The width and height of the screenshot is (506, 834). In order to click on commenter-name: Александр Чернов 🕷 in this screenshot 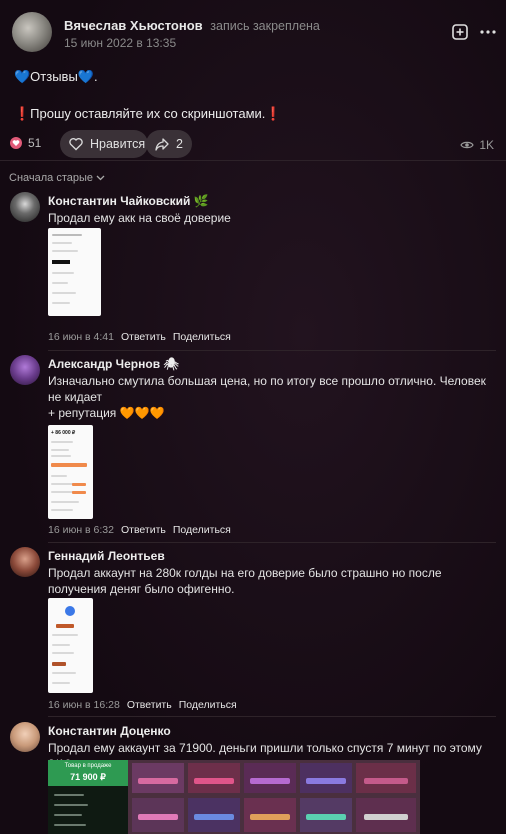, I will do `click(113, 364)`.